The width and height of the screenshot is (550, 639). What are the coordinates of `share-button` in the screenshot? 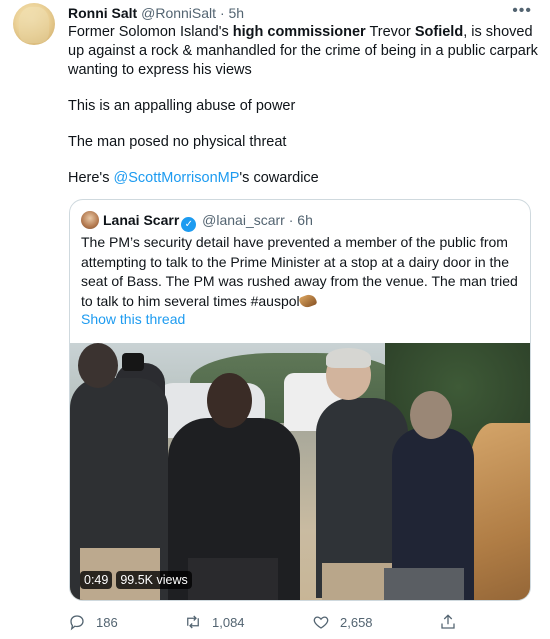 It's located at (448, 622).